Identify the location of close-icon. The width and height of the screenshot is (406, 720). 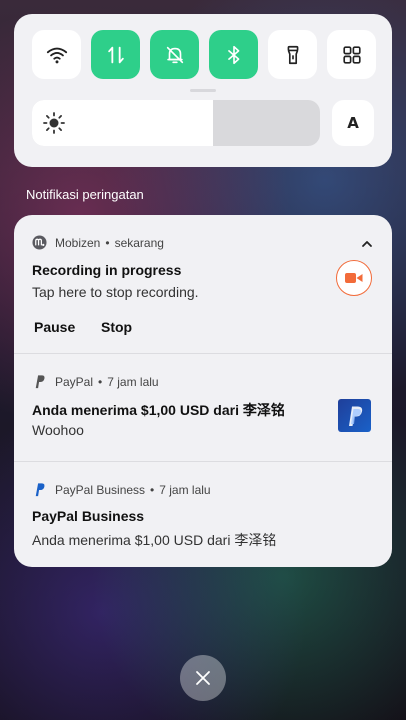
(203, 678).